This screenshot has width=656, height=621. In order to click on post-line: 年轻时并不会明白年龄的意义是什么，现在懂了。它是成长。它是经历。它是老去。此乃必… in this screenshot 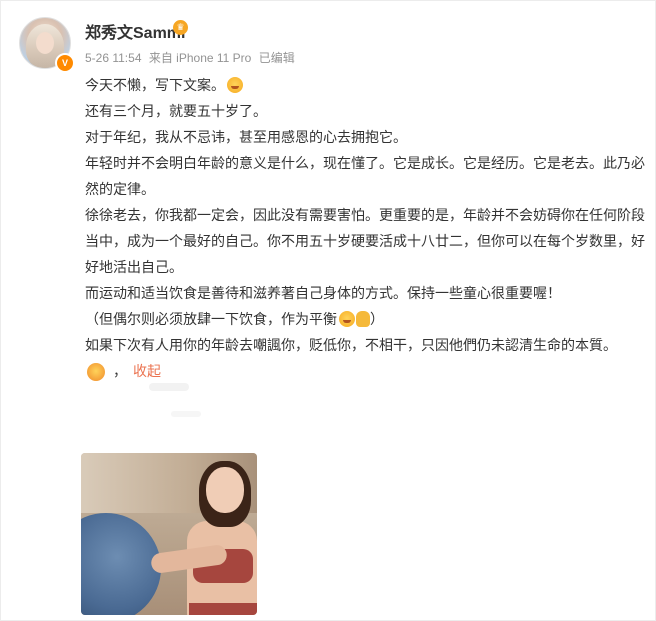, I will do `click(365, 177)`.